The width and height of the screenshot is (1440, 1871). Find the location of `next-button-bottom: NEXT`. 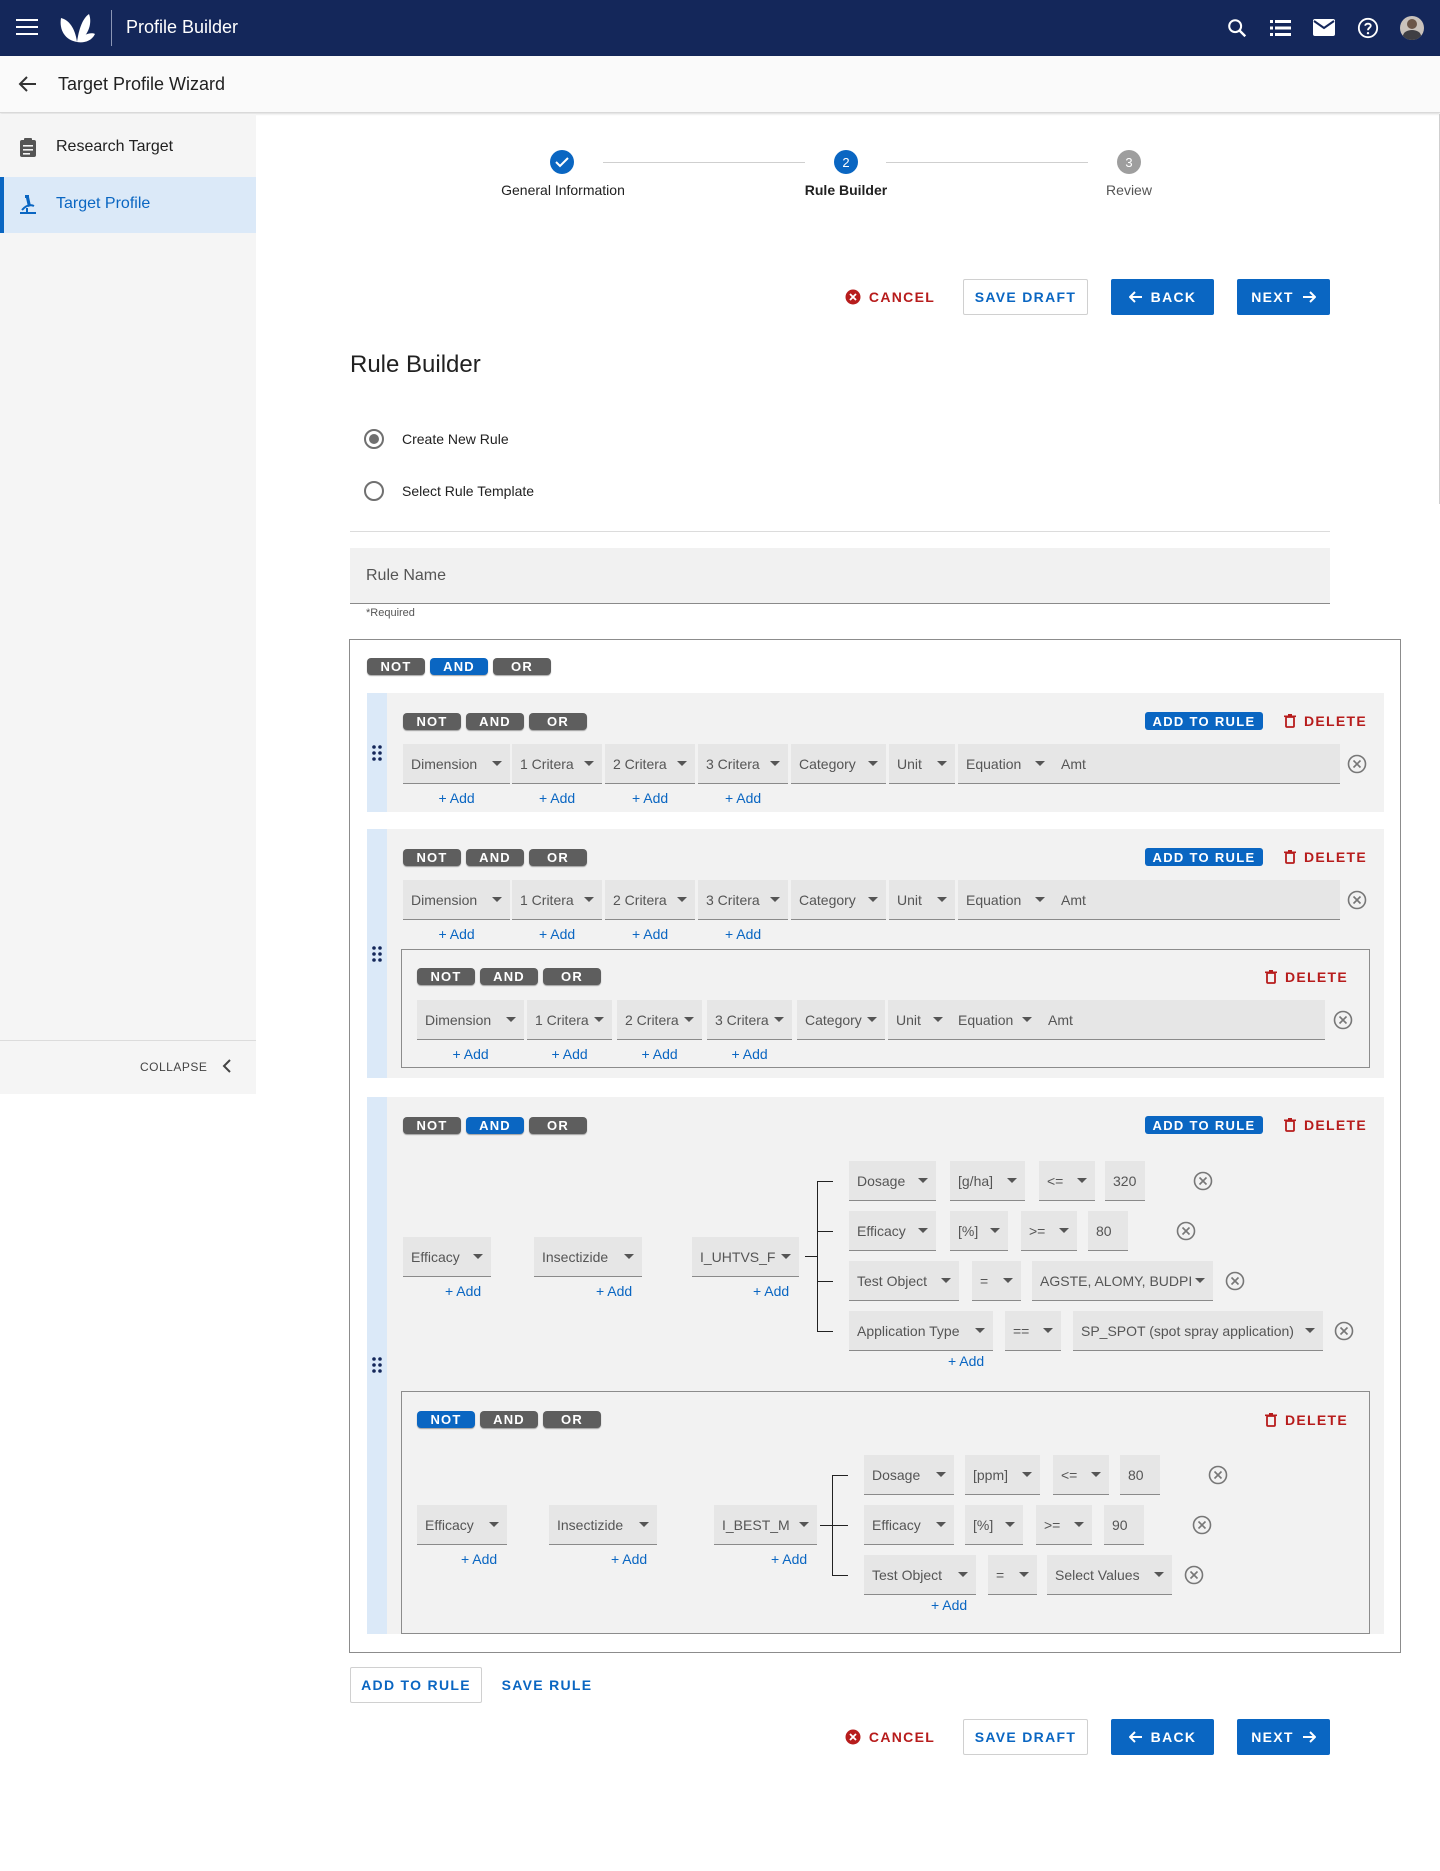

next-button-bottom: NEXT is located at coordinates (1283, 1737).